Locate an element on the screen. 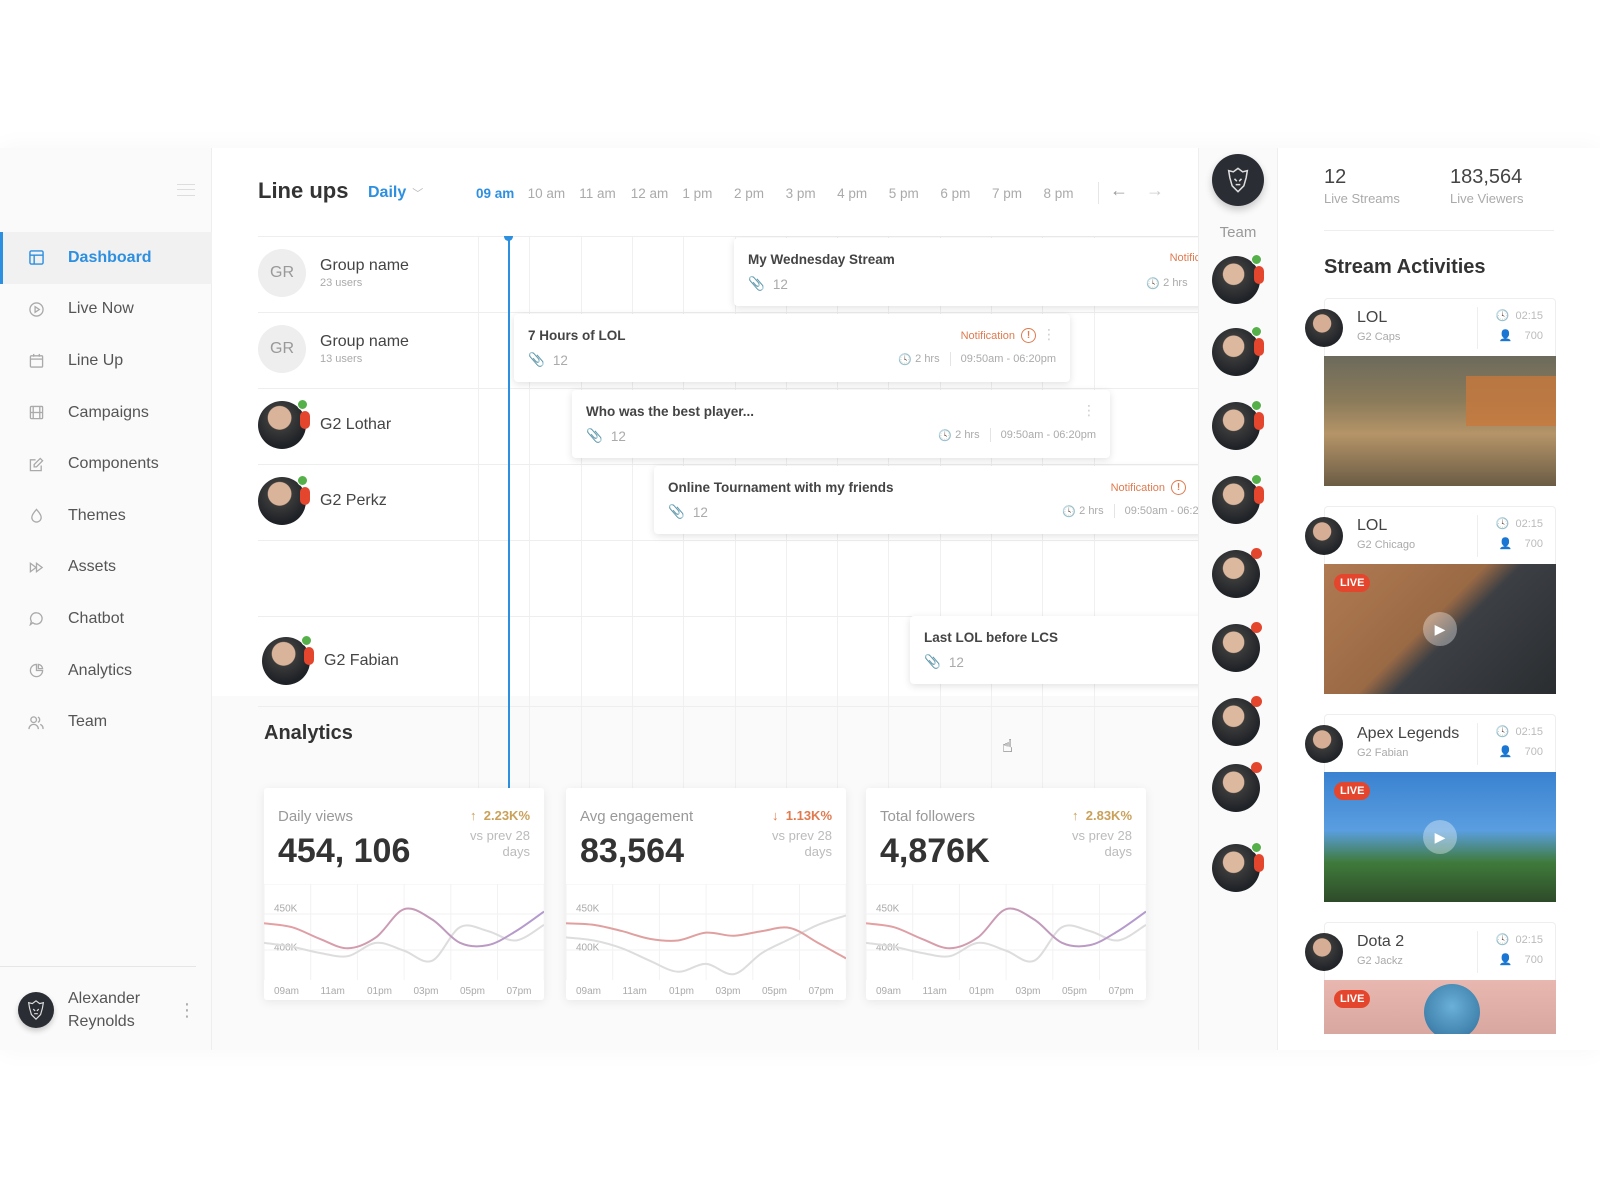 The width and height of the screenshot is (1600, 1200). activity-item: LOL G2 Chicago 🕓 02:15 👤 700 LIVE ▶ is located at coordinates (1430, 600).